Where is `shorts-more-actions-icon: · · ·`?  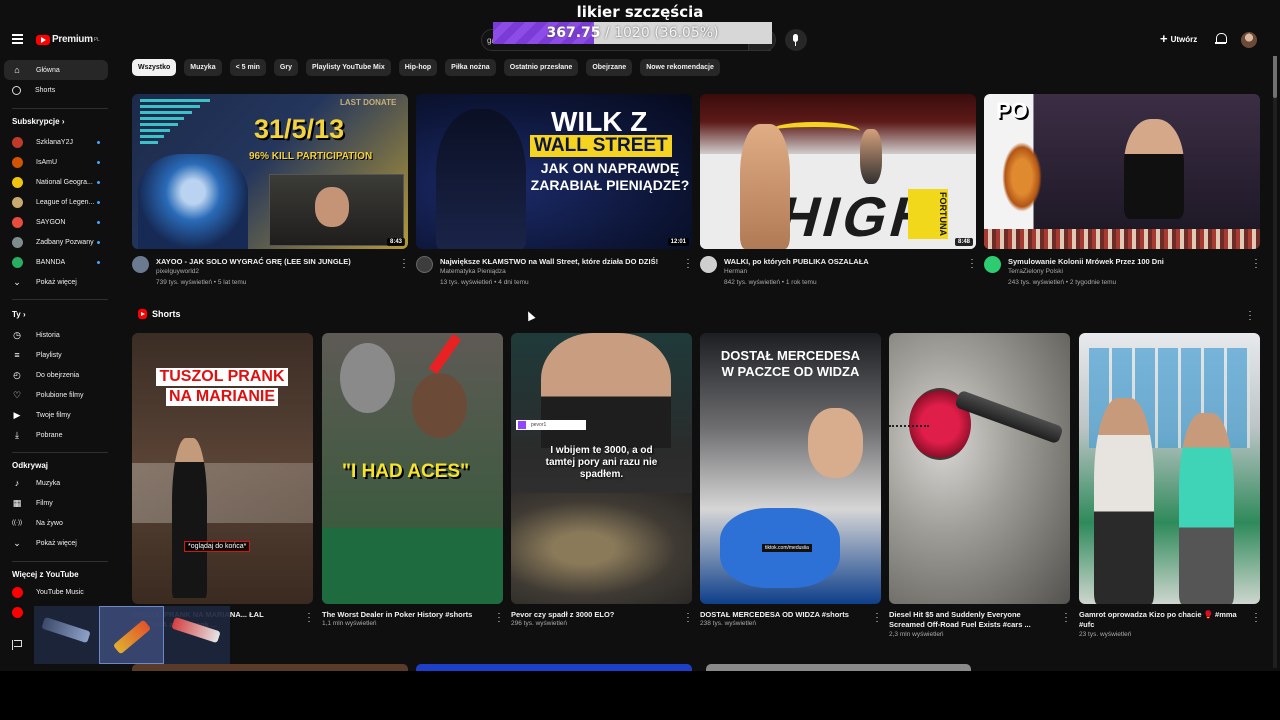
shorts-more-actions-icon: · · · is located at coordinates (1250, 315).